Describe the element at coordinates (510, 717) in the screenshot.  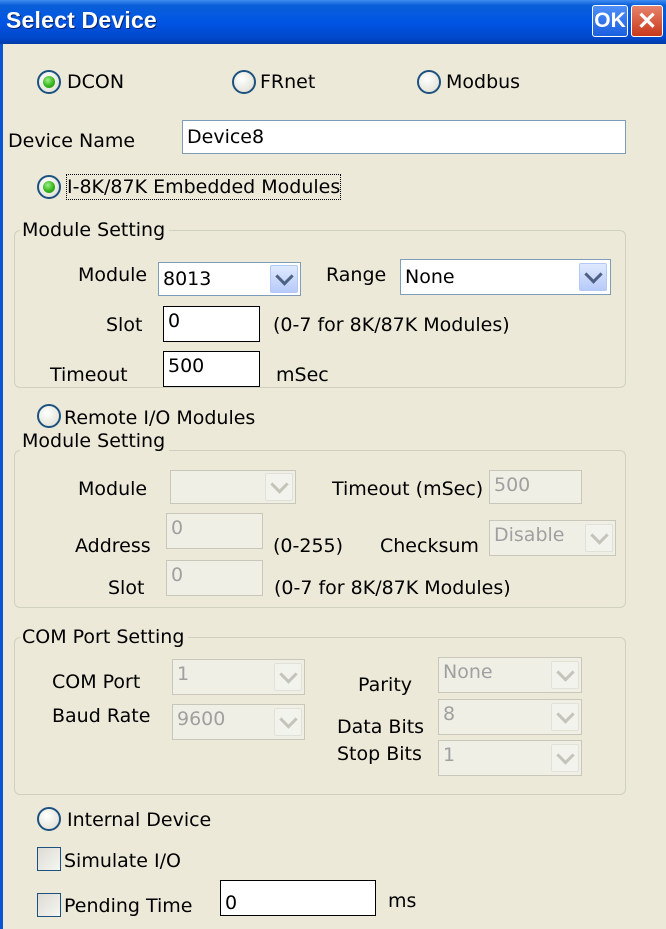
I see `data-bits-select: 8` at that location.